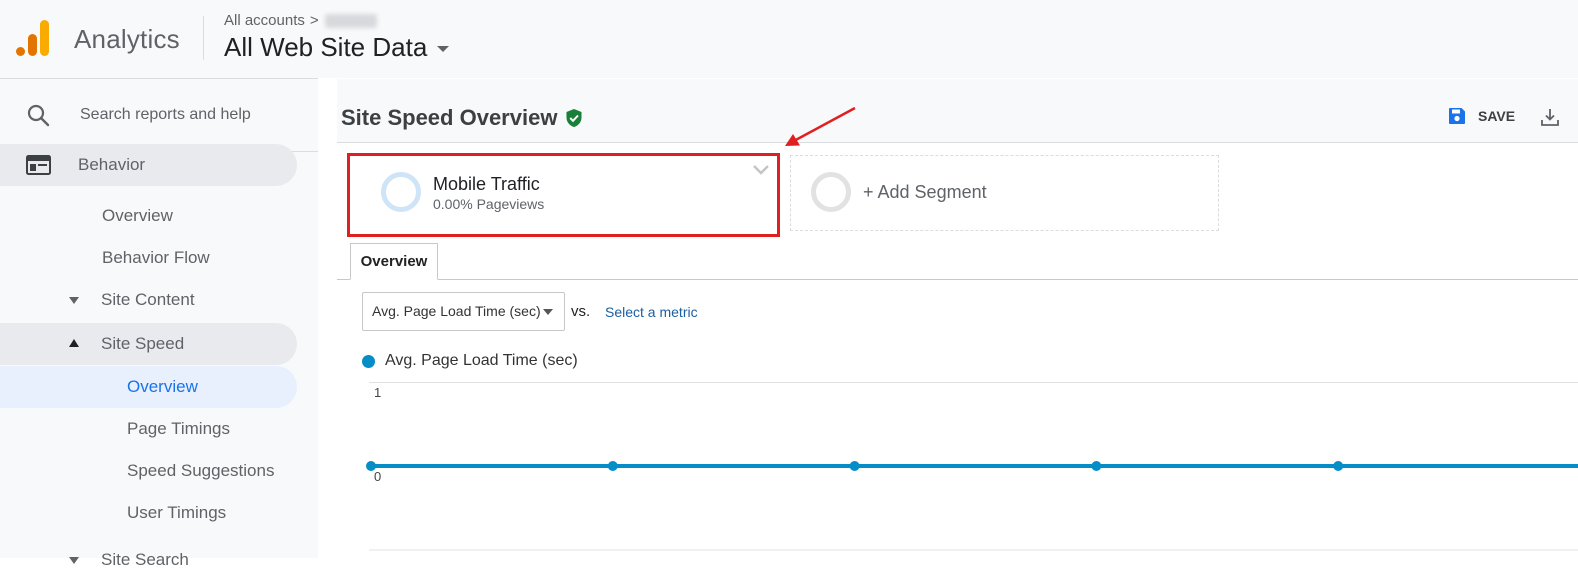  What do you see at coordinates (264, 20) in the screenshot?
I see `breadcrumb-root: All accounts` at bounding box center [264, 20].